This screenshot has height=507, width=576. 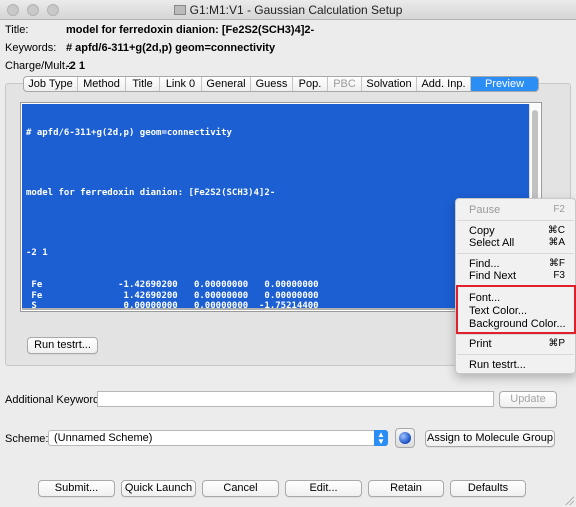 I want to click on find-next-shortcut: F3, so click(x=559, y=275).